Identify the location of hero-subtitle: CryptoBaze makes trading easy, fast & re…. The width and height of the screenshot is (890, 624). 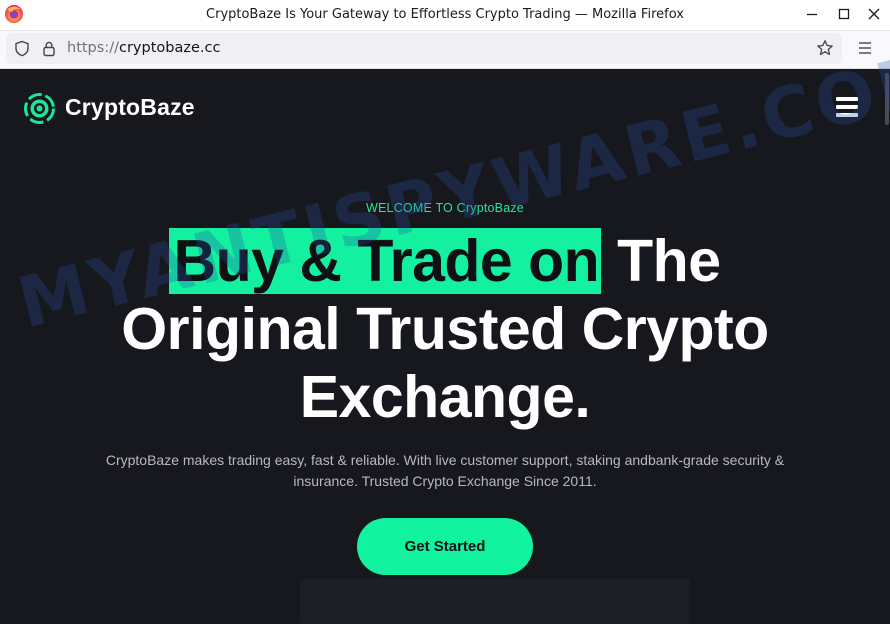
(445, 470).